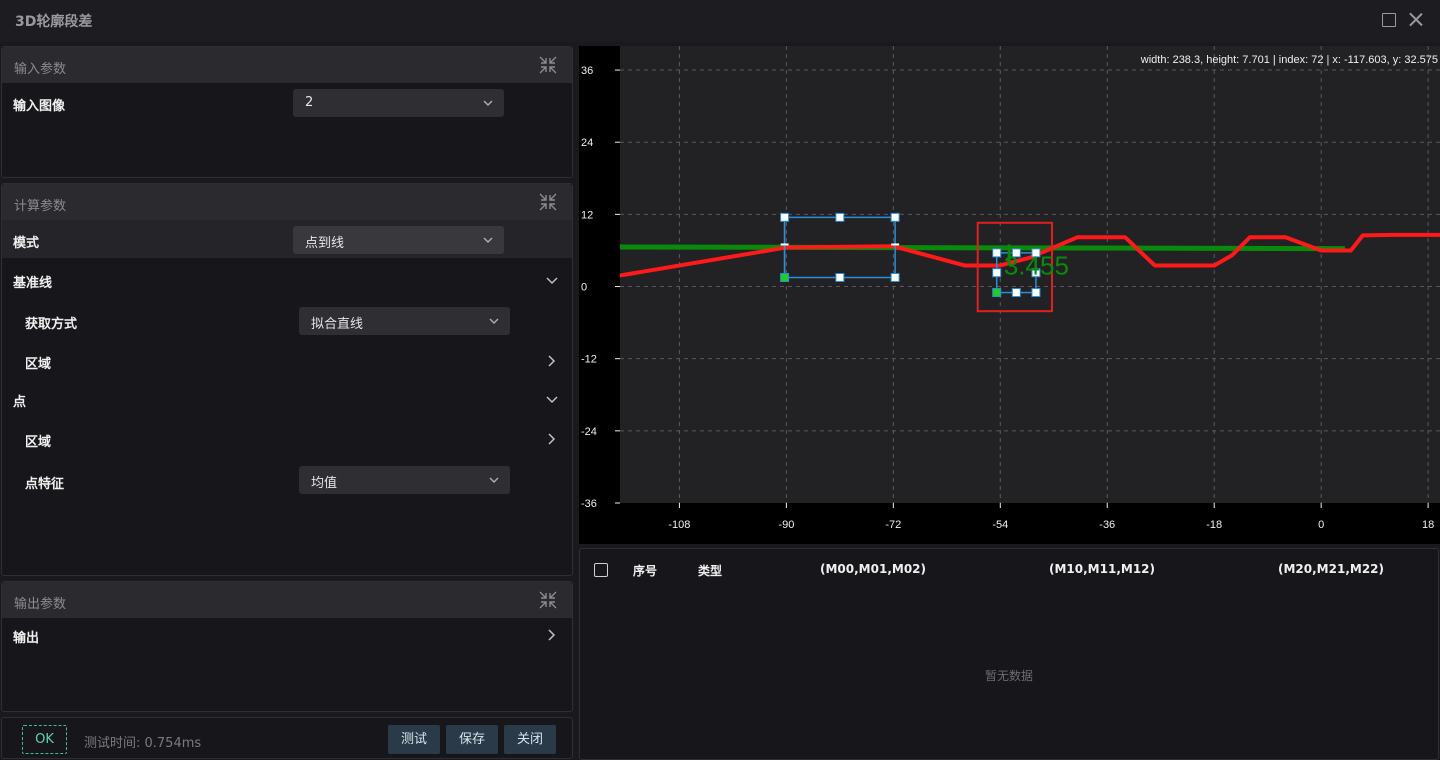  Describe the element at coordinates (398, 240) in the screenshot. I see `mode-select: 点到线` at that location.